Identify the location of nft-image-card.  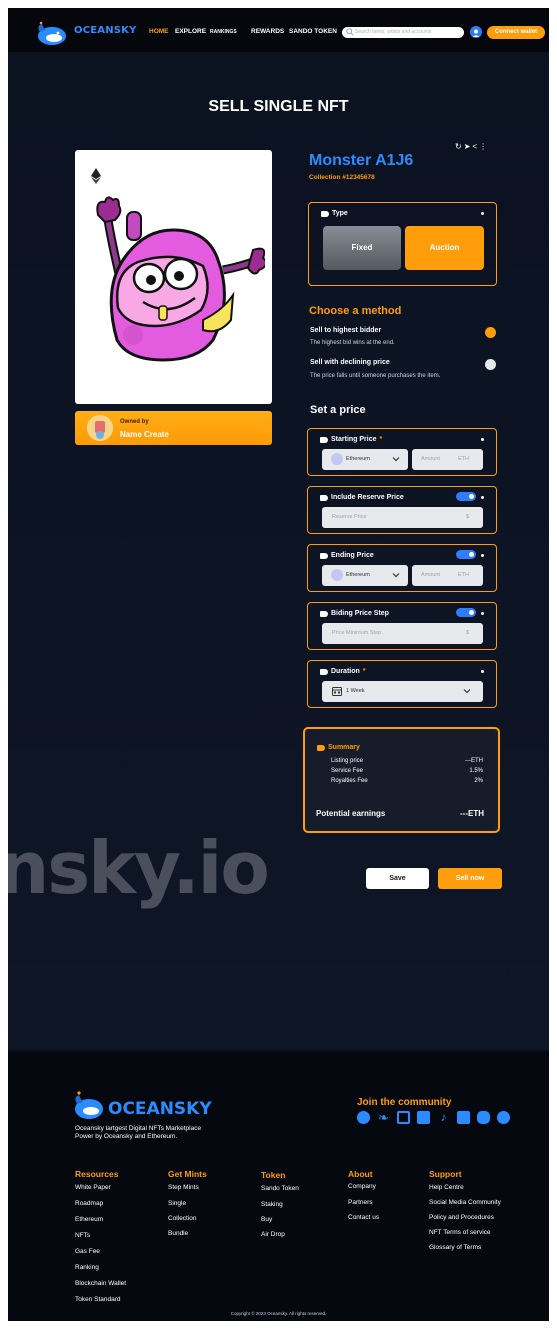
(173, 277).